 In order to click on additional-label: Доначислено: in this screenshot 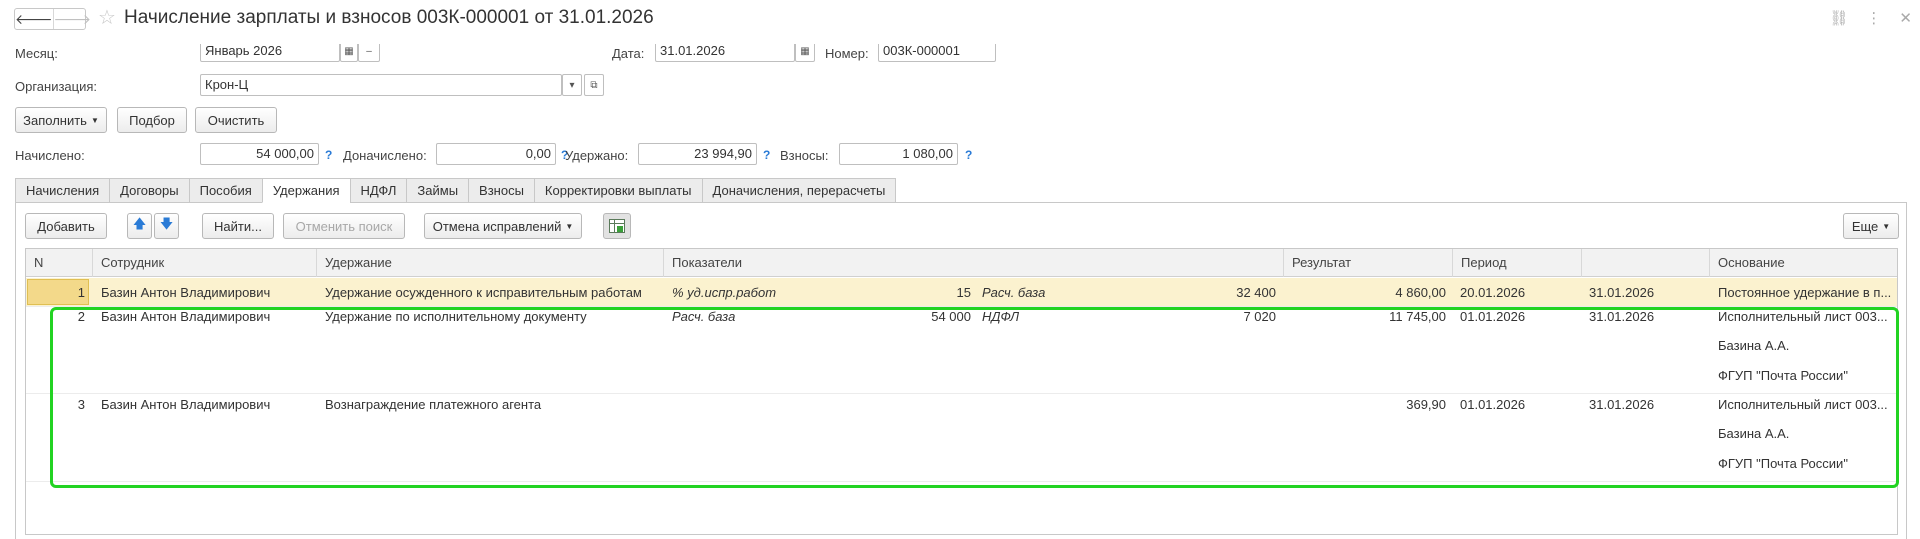, I will do `click(385, 155)`.